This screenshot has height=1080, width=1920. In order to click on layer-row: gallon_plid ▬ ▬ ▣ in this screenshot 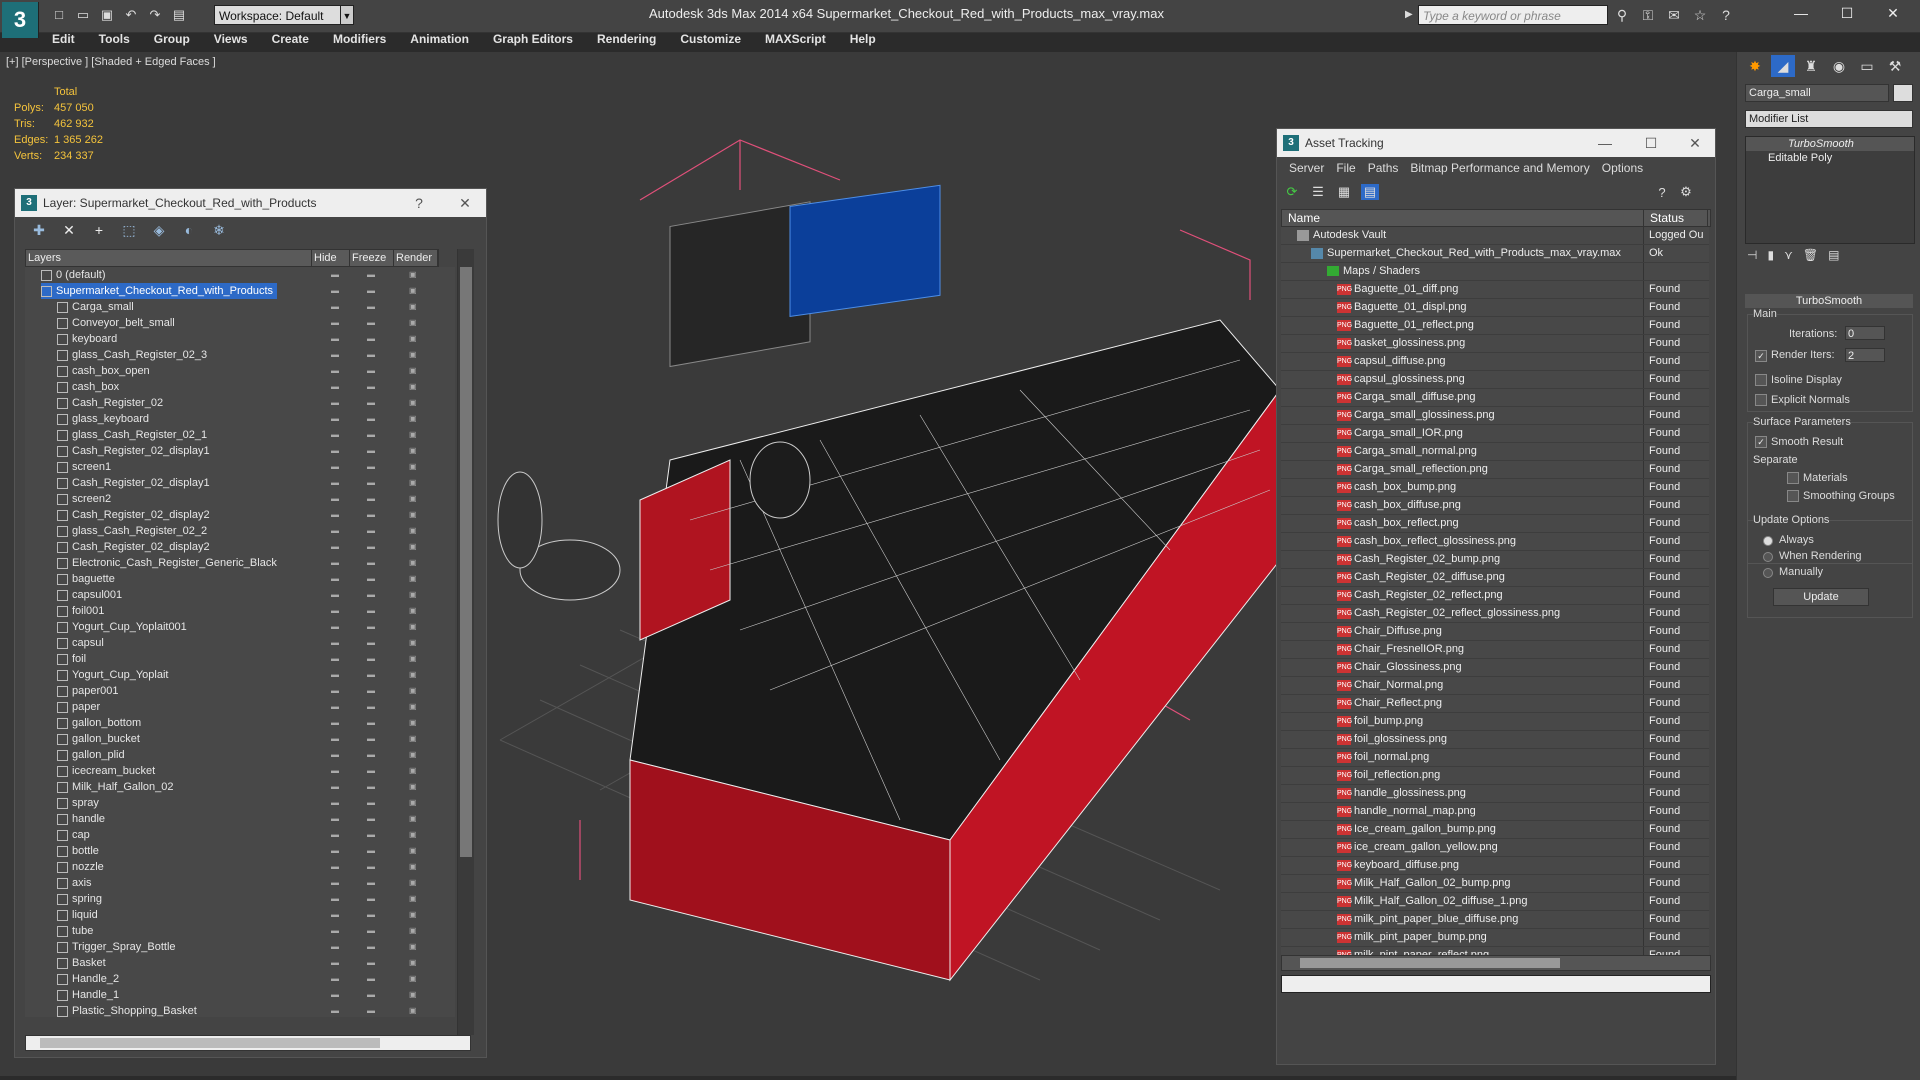, I will do `click(240, 755)`.